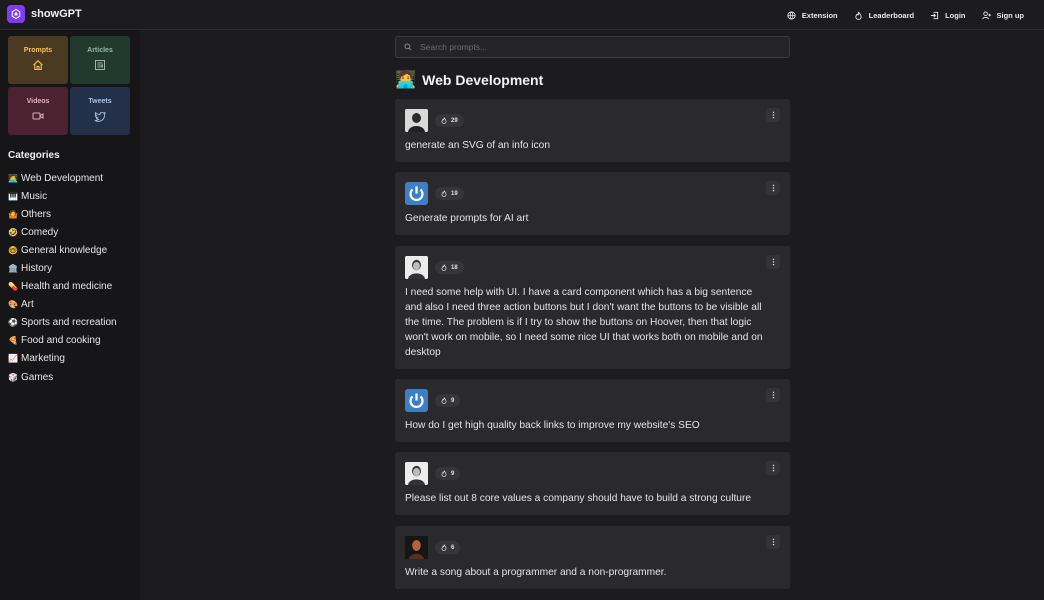 This screenshot has width=1044, height=600. I want to click on tile-videos-label: Videos, so click(38, 101).